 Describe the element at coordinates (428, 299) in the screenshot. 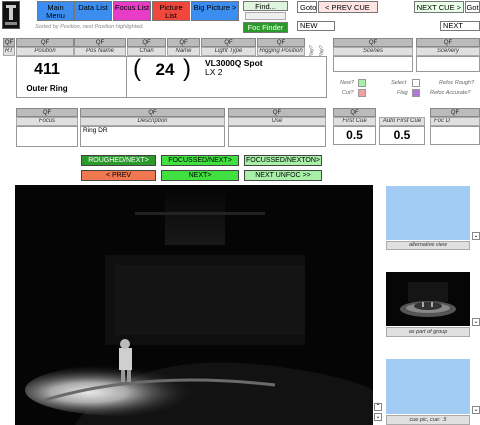

I see `group-photo` at that location.